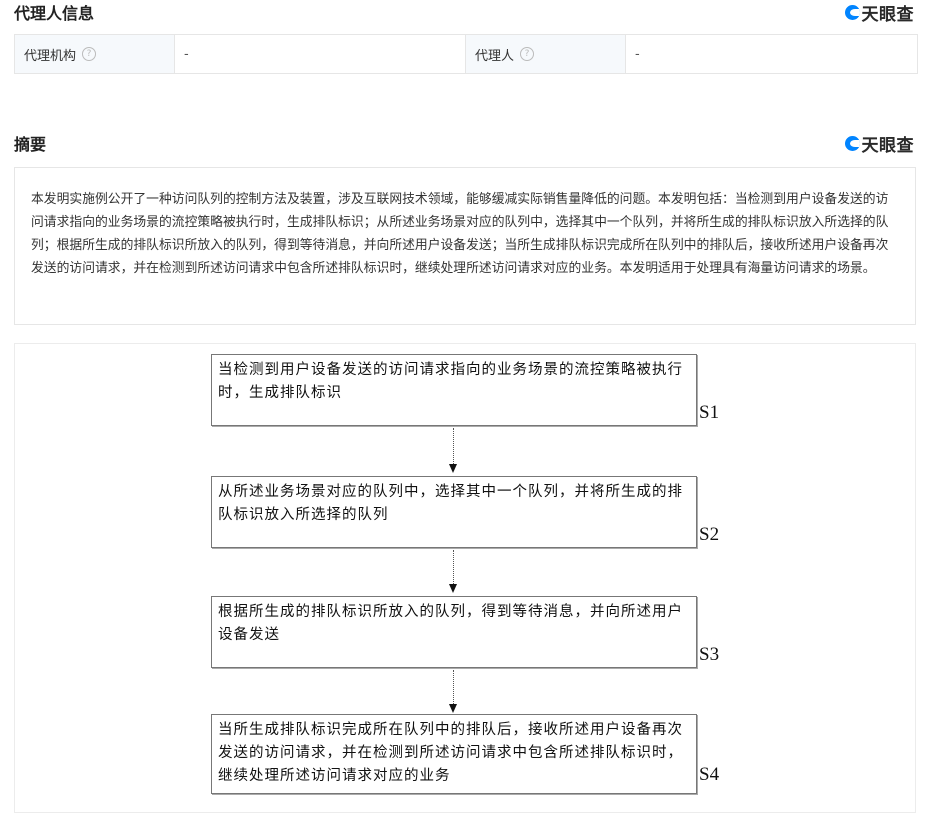 The width and height of the screenshot is (928, 813). Describe the element at coordinates (450, 623) in the screenshot. I see `flow-step-text: 根据所生成的排队标识所放入的队列，得到等待消息，并向所述用户设备发送` at that location.